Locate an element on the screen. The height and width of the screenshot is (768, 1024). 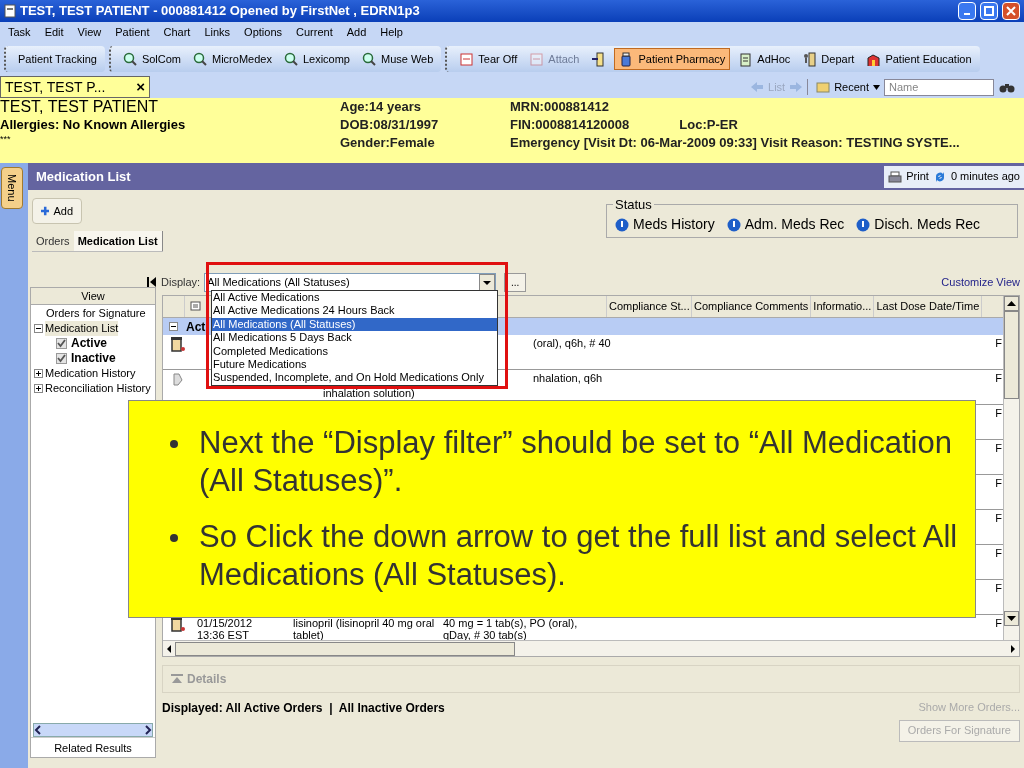
status-item: Adm. Meds Rec is located at coordinates (785, 224).